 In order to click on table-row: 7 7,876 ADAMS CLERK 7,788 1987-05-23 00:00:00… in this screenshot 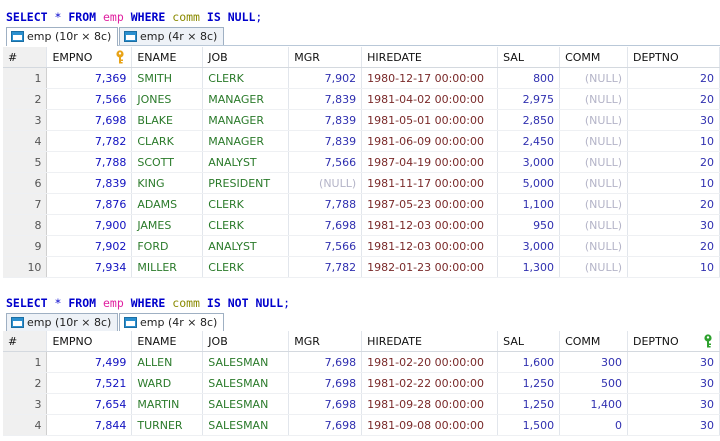, I will do `click(361, 204)`.